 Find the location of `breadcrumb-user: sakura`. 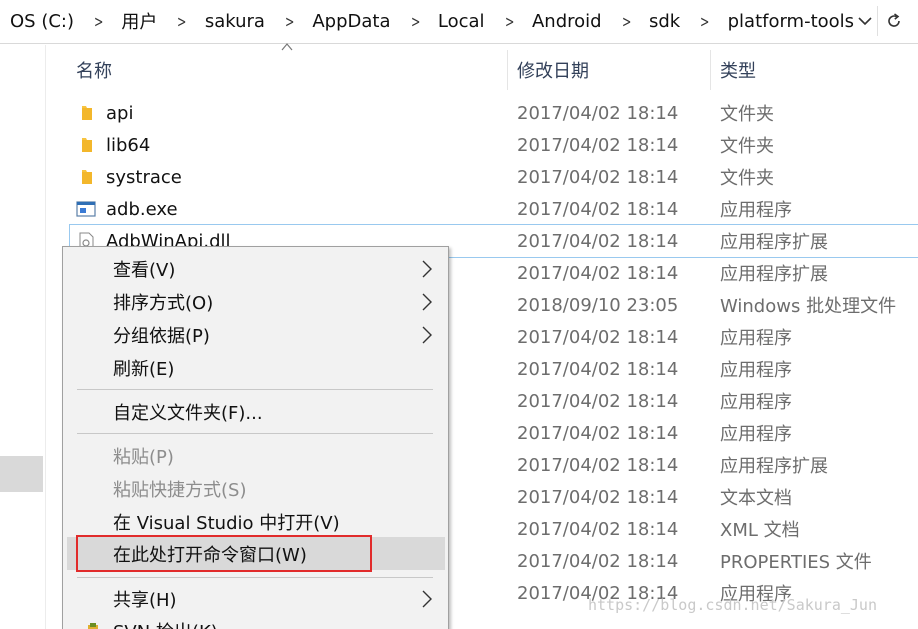

breadcrumb-user: sakura is located at coordinates (235, 21).